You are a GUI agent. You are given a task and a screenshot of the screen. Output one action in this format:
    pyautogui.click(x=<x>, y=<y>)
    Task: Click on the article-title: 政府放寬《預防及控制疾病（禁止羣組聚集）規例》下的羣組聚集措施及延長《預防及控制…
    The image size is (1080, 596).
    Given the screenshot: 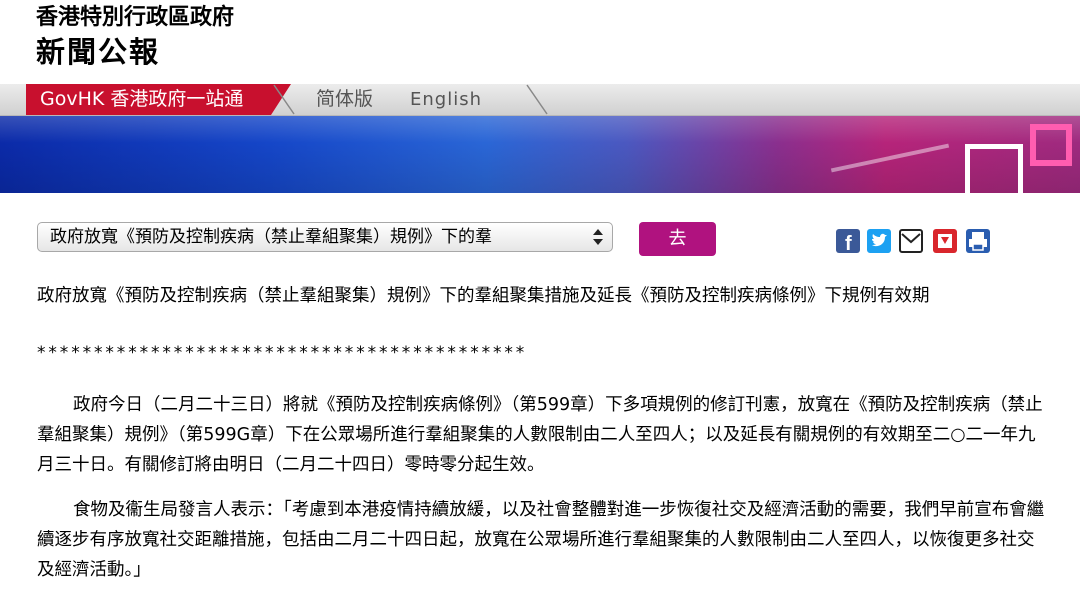 What is the action you would take?
    pyautogui.click(x=483, y=296)
    